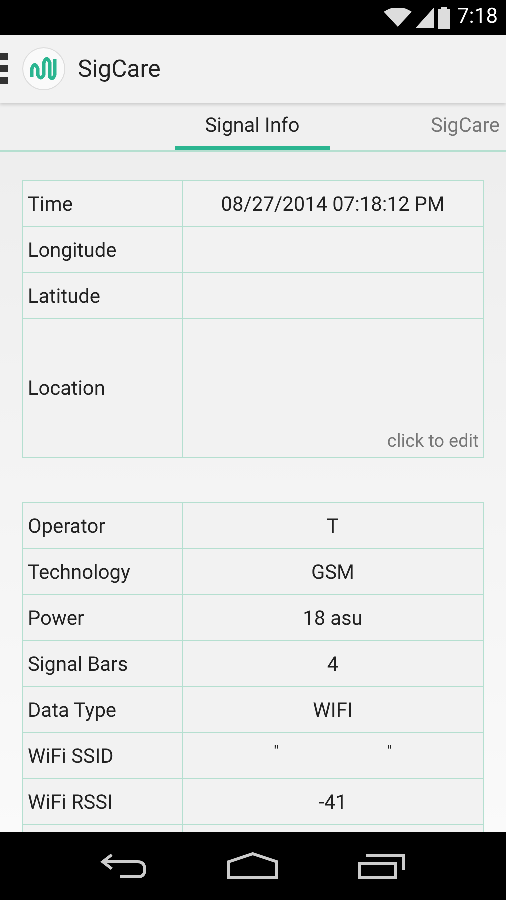 This screenshot has width=506, height=900. Describe the element at coordinates (72, 710) in the screenshot. I see `row-label: Data Type` at that location.